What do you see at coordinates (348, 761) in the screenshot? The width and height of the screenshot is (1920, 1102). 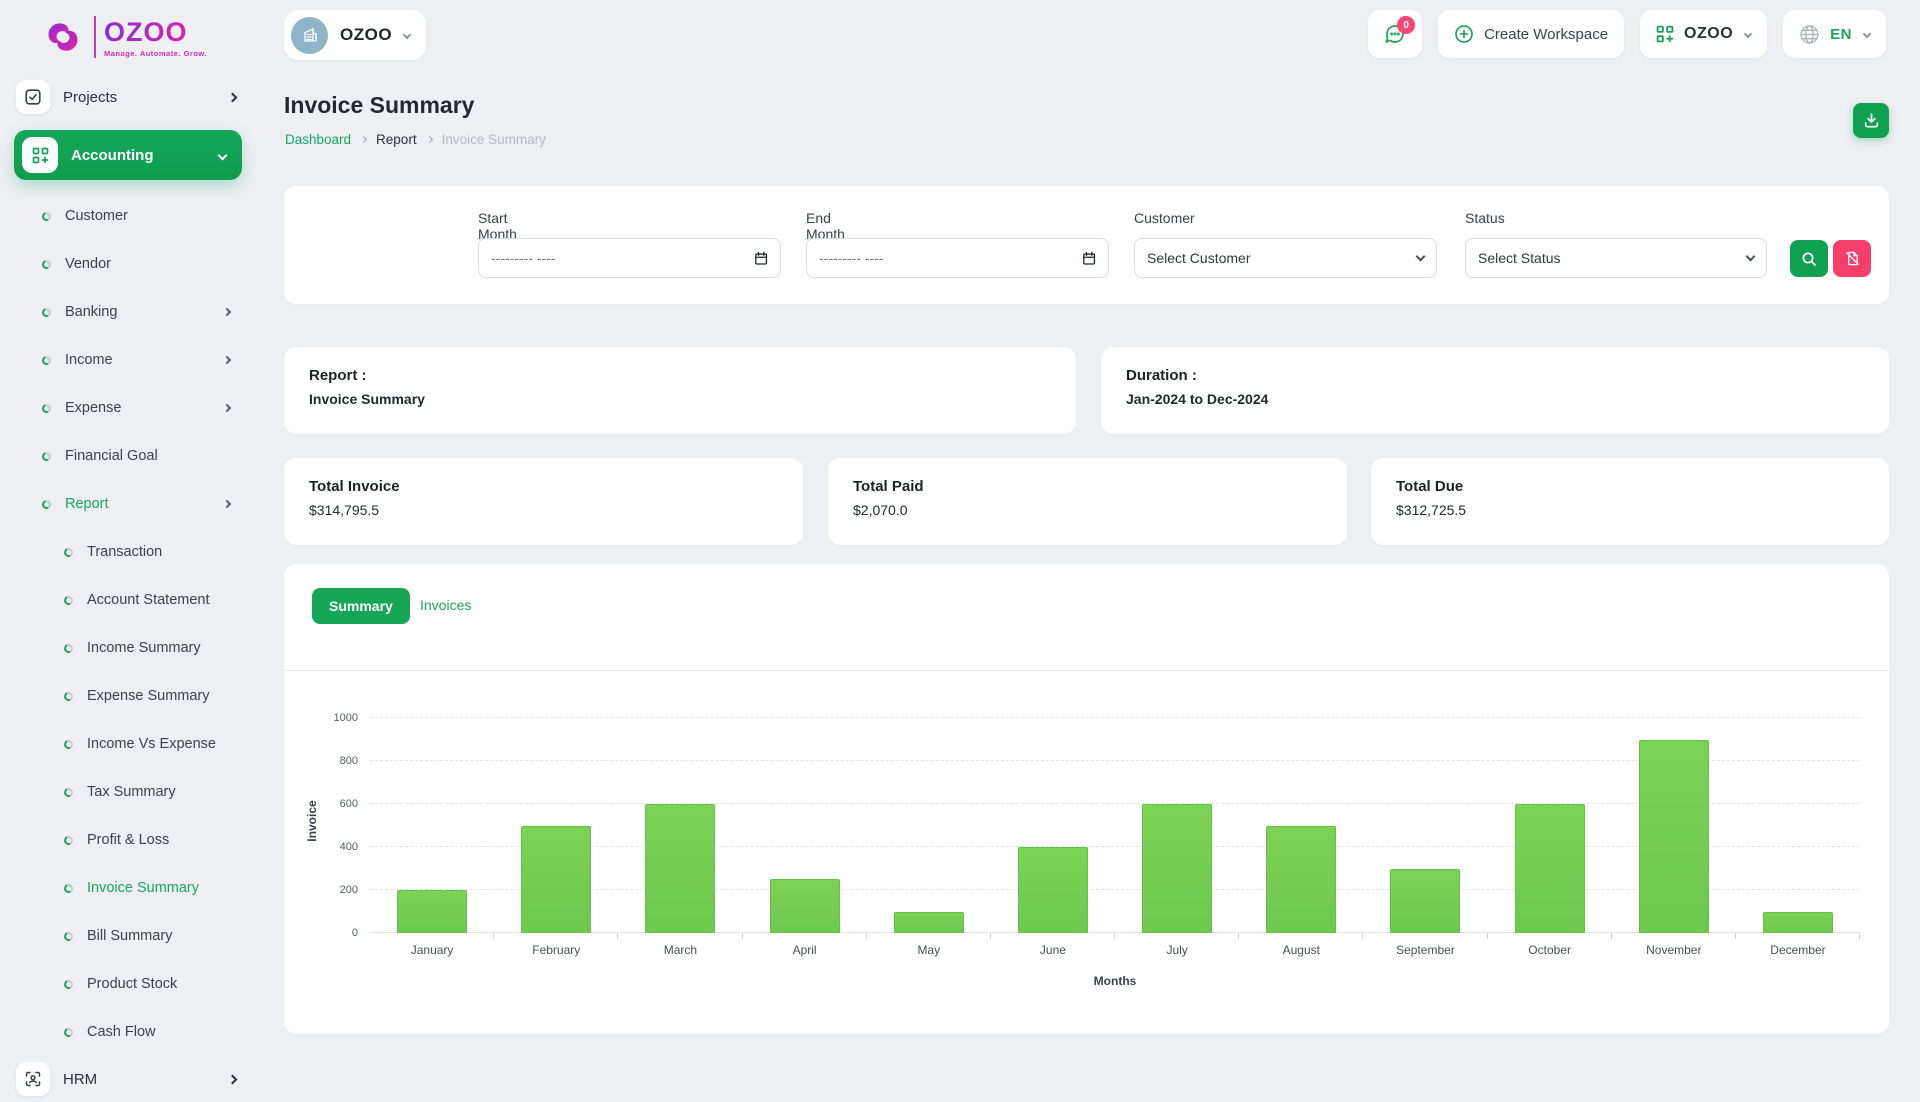 I see `y-tick-label: 800` at bounding box center [348, 761].